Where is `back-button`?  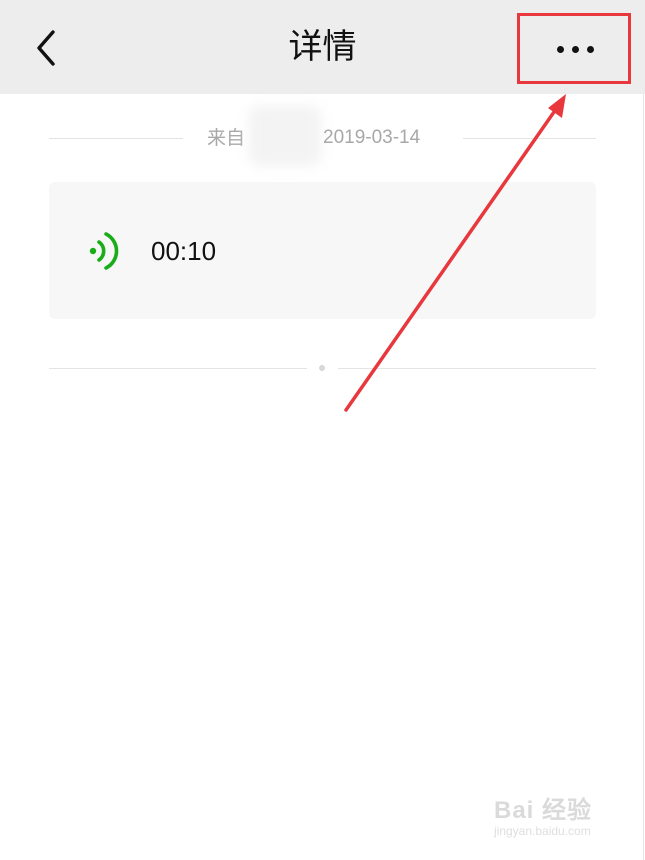
back-button is located at coordinates (46, 48).